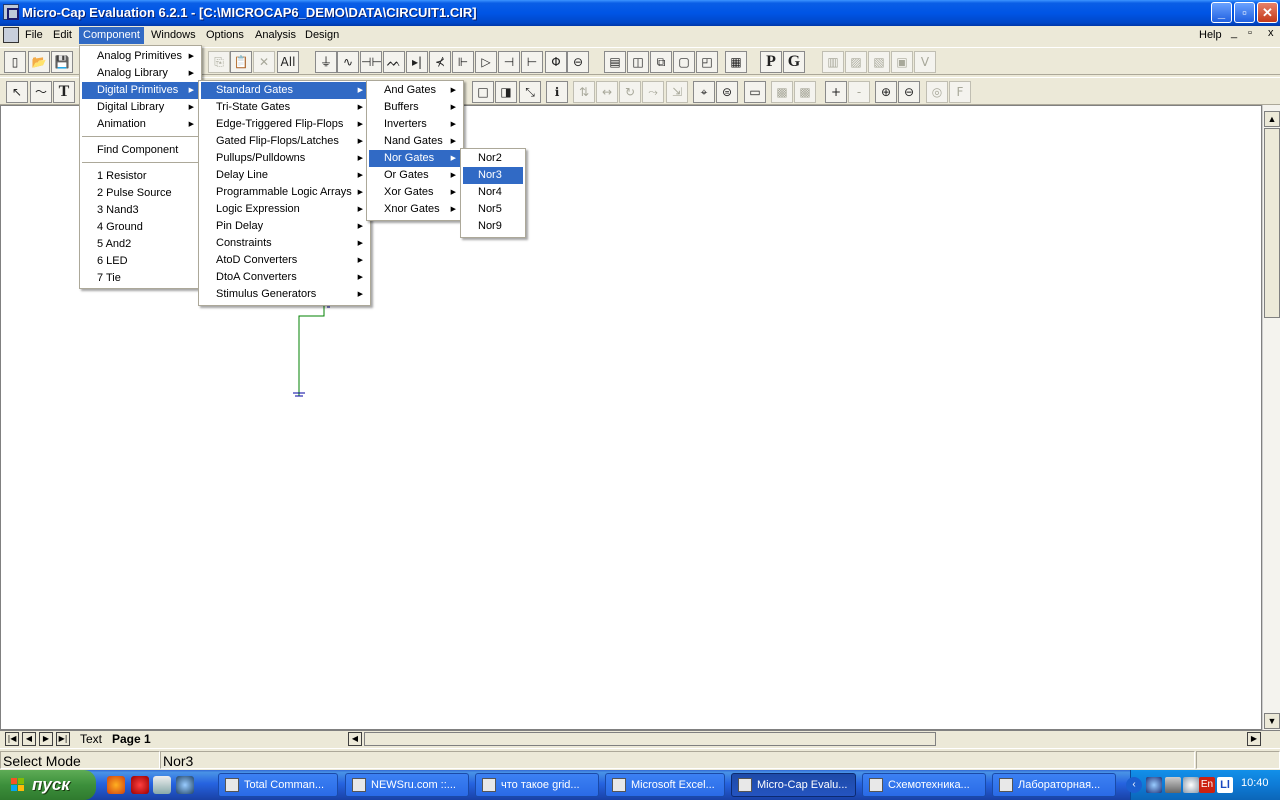 The width and height of the screenshot is (1280, 800). What do you see at coordinates (63, 739) in the screenshot?
I see `last-page-icon: ▶|` at bounding box center [63, 739].